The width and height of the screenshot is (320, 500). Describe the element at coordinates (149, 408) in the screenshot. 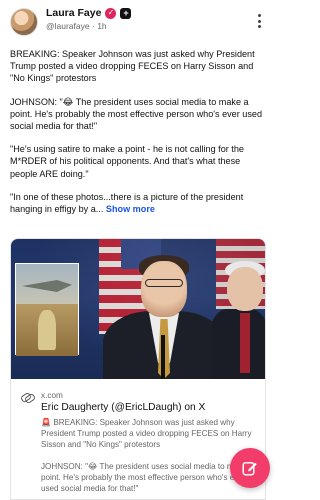

I see `link-title: Eric Daugherty (@EricLDaugh) on X` at that location.